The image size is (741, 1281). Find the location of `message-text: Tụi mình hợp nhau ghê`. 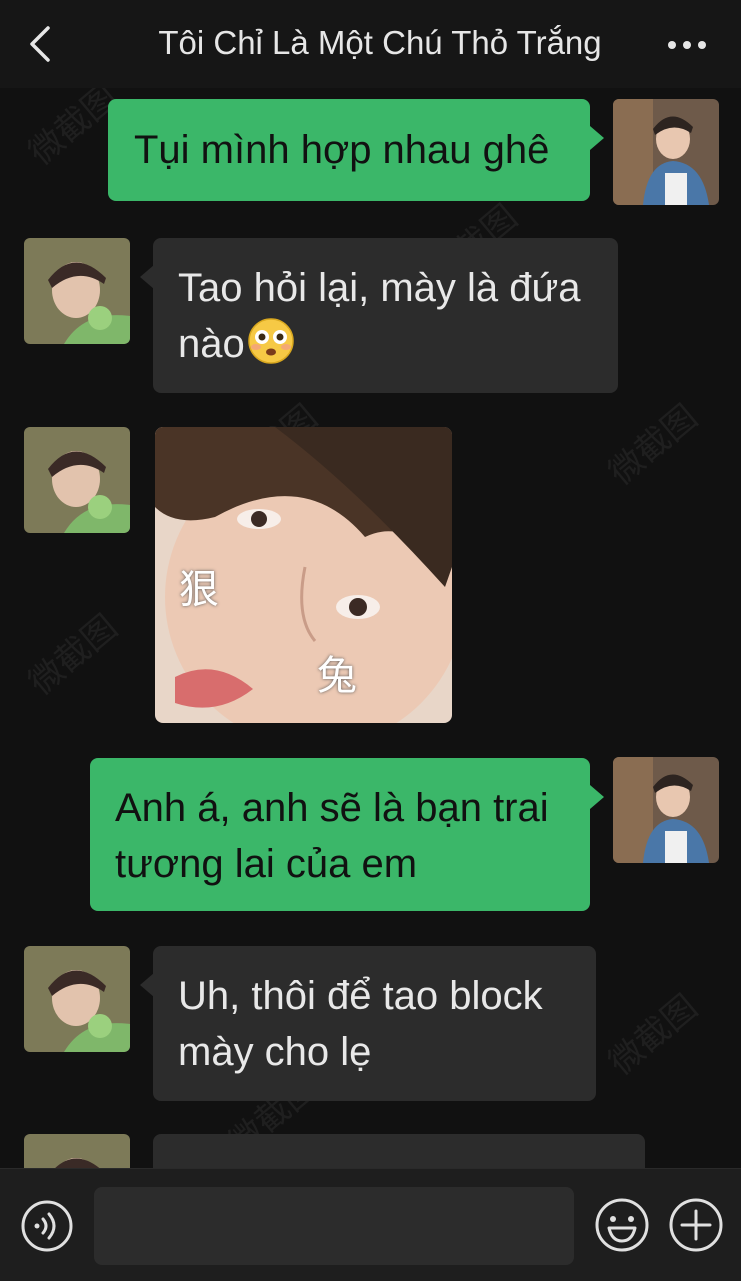

message-text: Tụi mình hợp nhau ghê is located at coordinates (342, 150).